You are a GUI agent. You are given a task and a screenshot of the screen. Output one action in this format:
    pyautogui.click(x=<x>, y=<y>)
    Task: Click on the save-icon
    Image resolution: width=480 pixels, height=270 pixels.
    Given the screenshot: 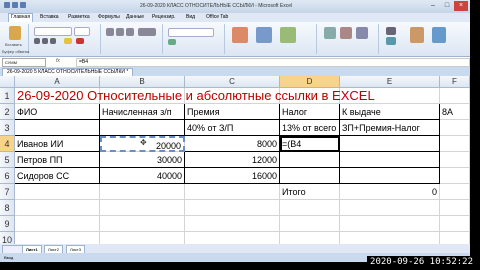 What is the action you would take?
    pyautogui.click(x=15, y=5)
    